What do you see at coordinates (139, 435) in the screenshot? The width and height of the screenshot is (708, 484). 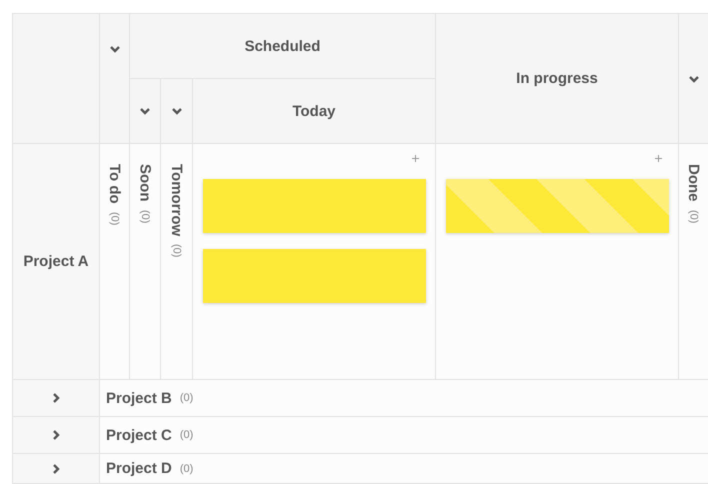 I see `lane-title: Project C` at bounding box center [139, 435].